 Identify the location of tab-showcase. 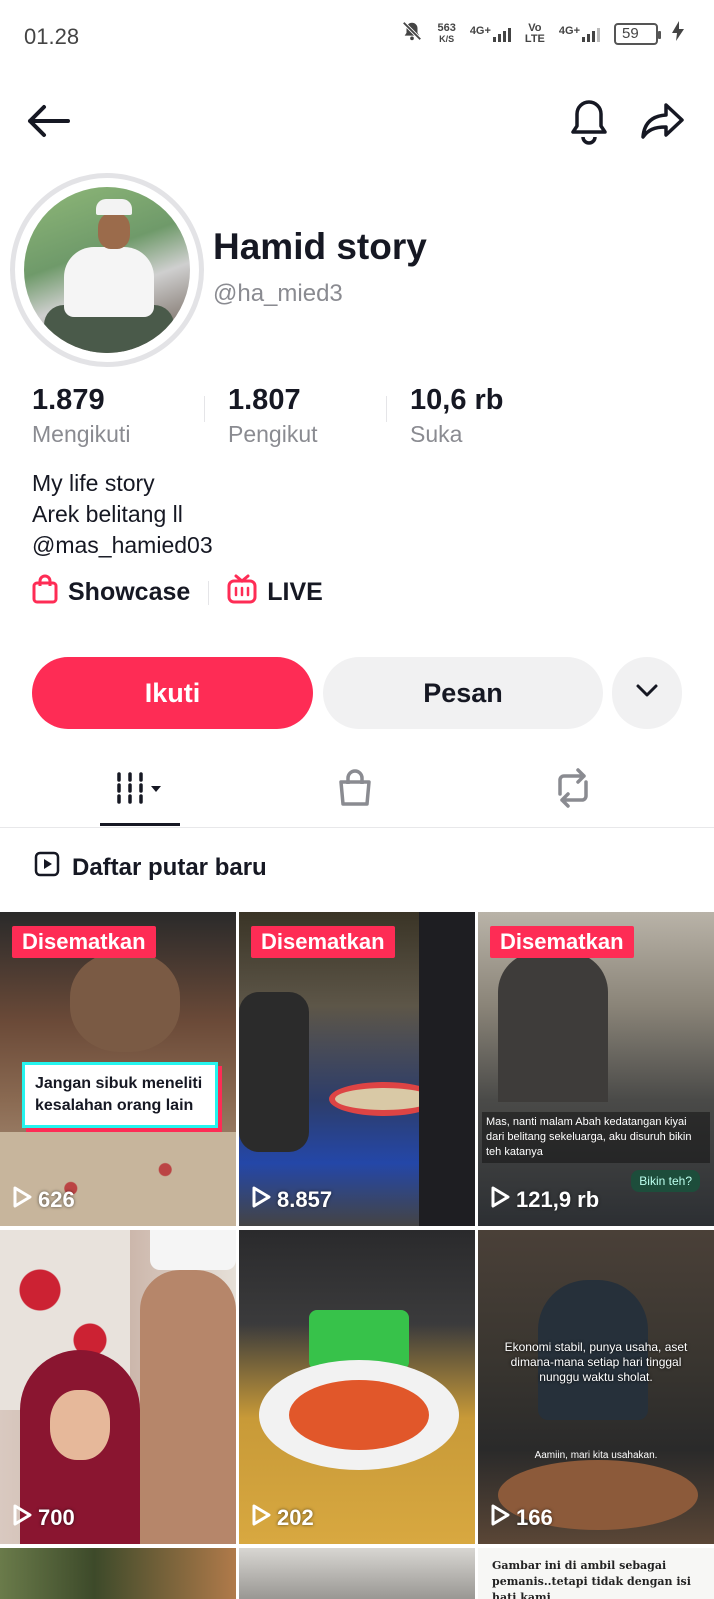
(355, 790).